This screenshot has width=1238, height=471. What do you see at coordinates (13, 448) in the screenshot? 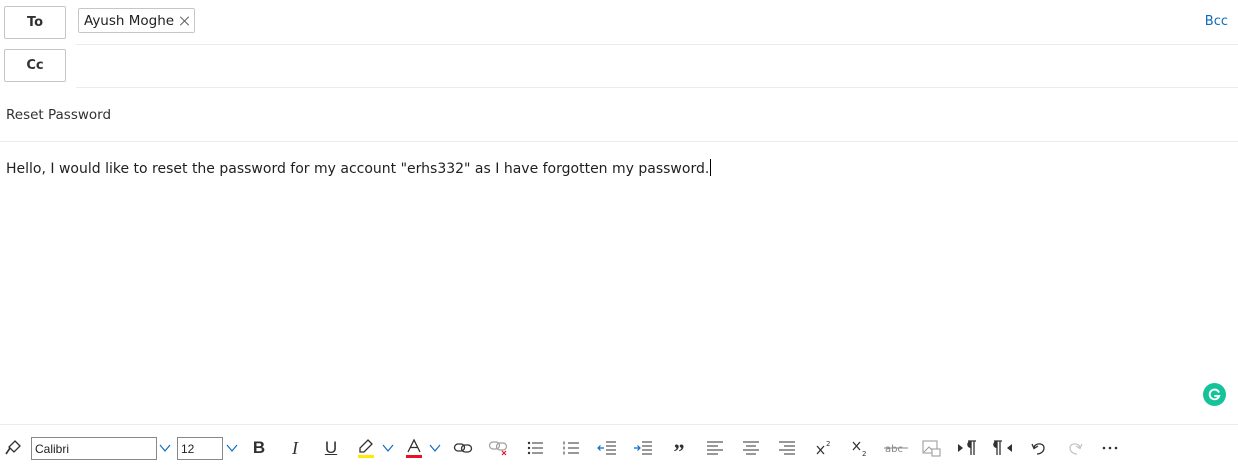
I see `format-painter-icon` at bounding box center [13, 448].